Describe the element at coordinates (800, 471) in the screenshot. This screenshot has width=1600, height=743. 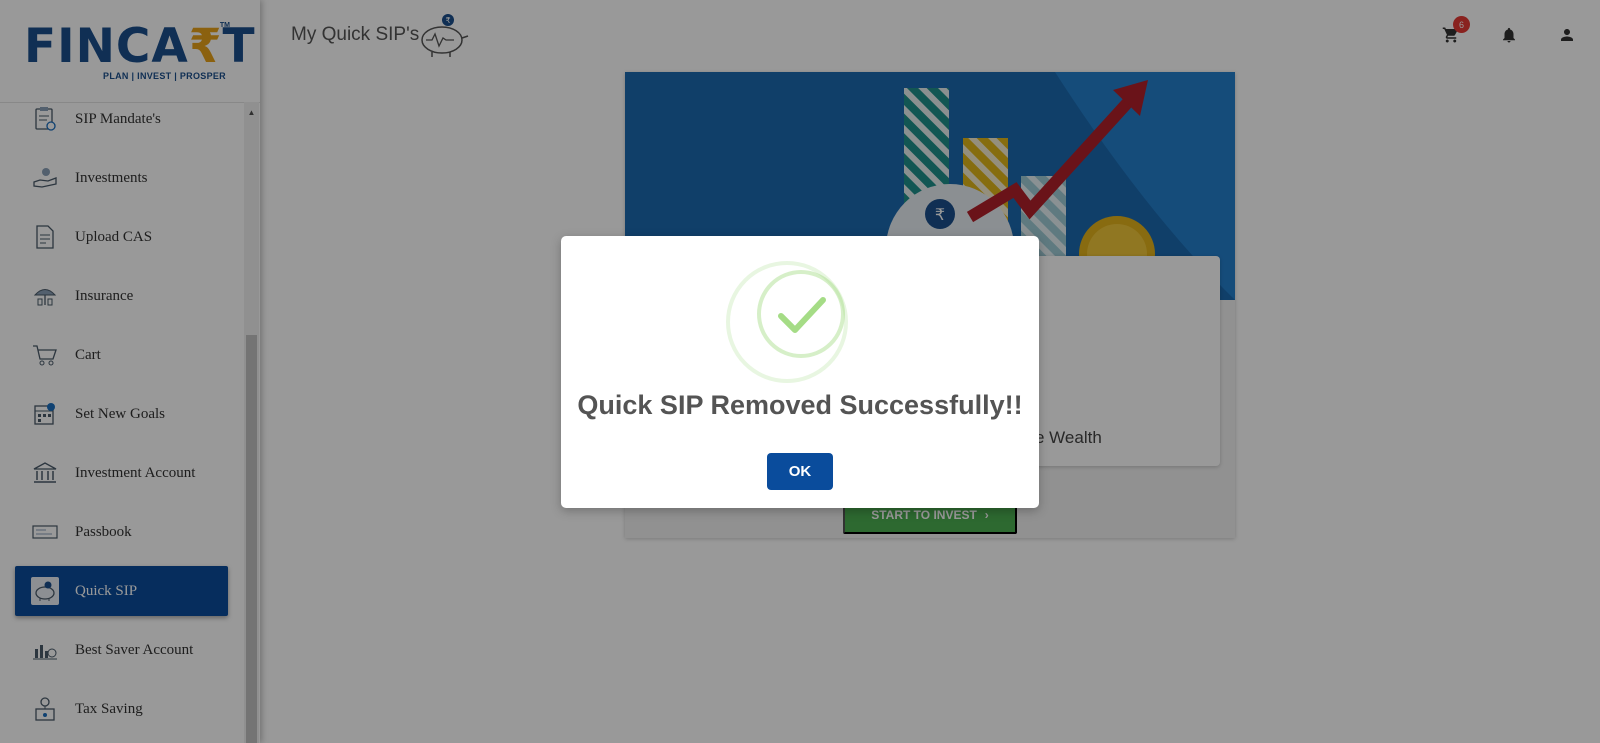
I see `ok-button: OK` at that location.